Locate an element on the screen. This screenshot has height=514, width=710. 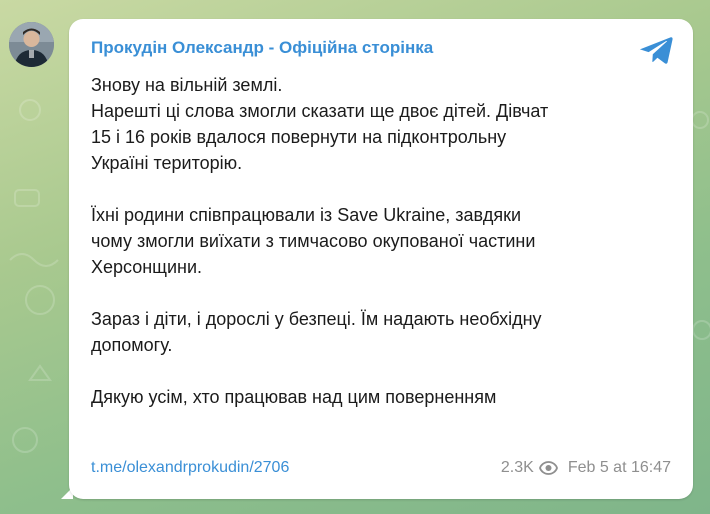
text-line: Херсонщини. is located at coordinates (147, 267).